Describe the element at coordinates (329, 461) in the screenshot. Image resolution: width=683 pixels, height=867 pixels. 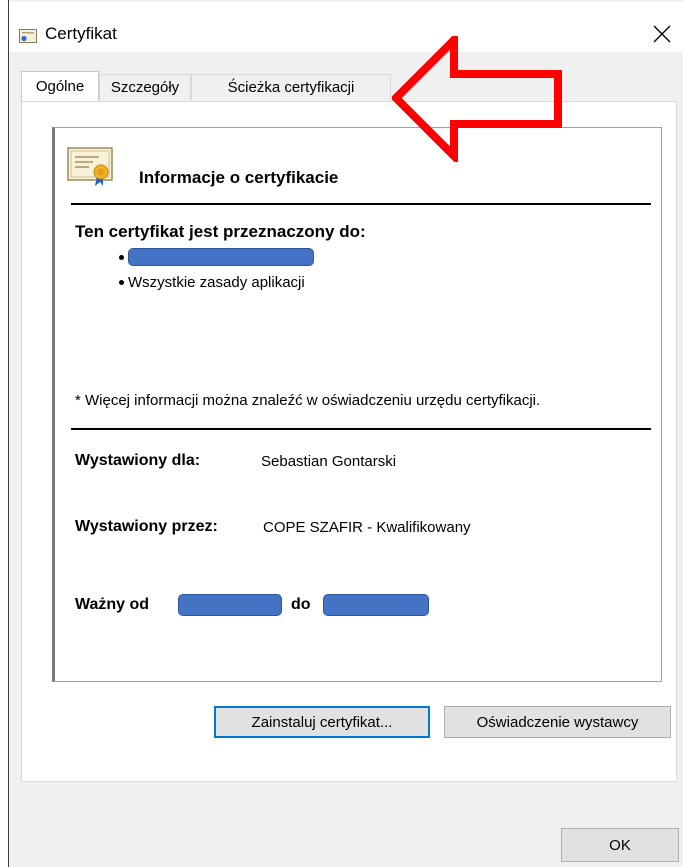
I see `issued-to-value: Sebastian Gontarski` at that location.